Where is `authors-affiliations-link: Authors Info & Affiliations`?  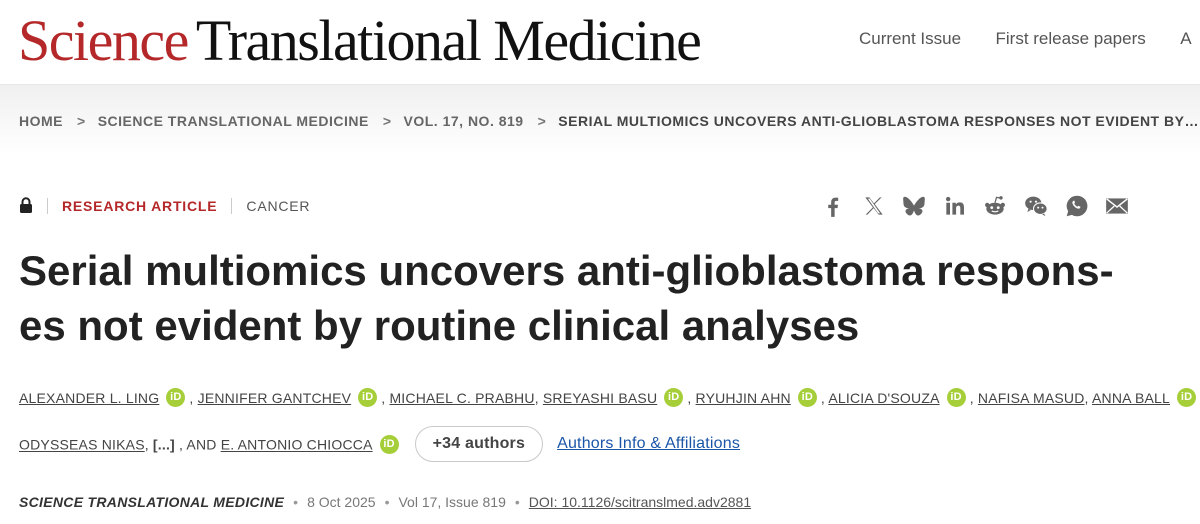
authors-affiliations-link: Authors Info & Affiliations is located at coordinates (648, 443).